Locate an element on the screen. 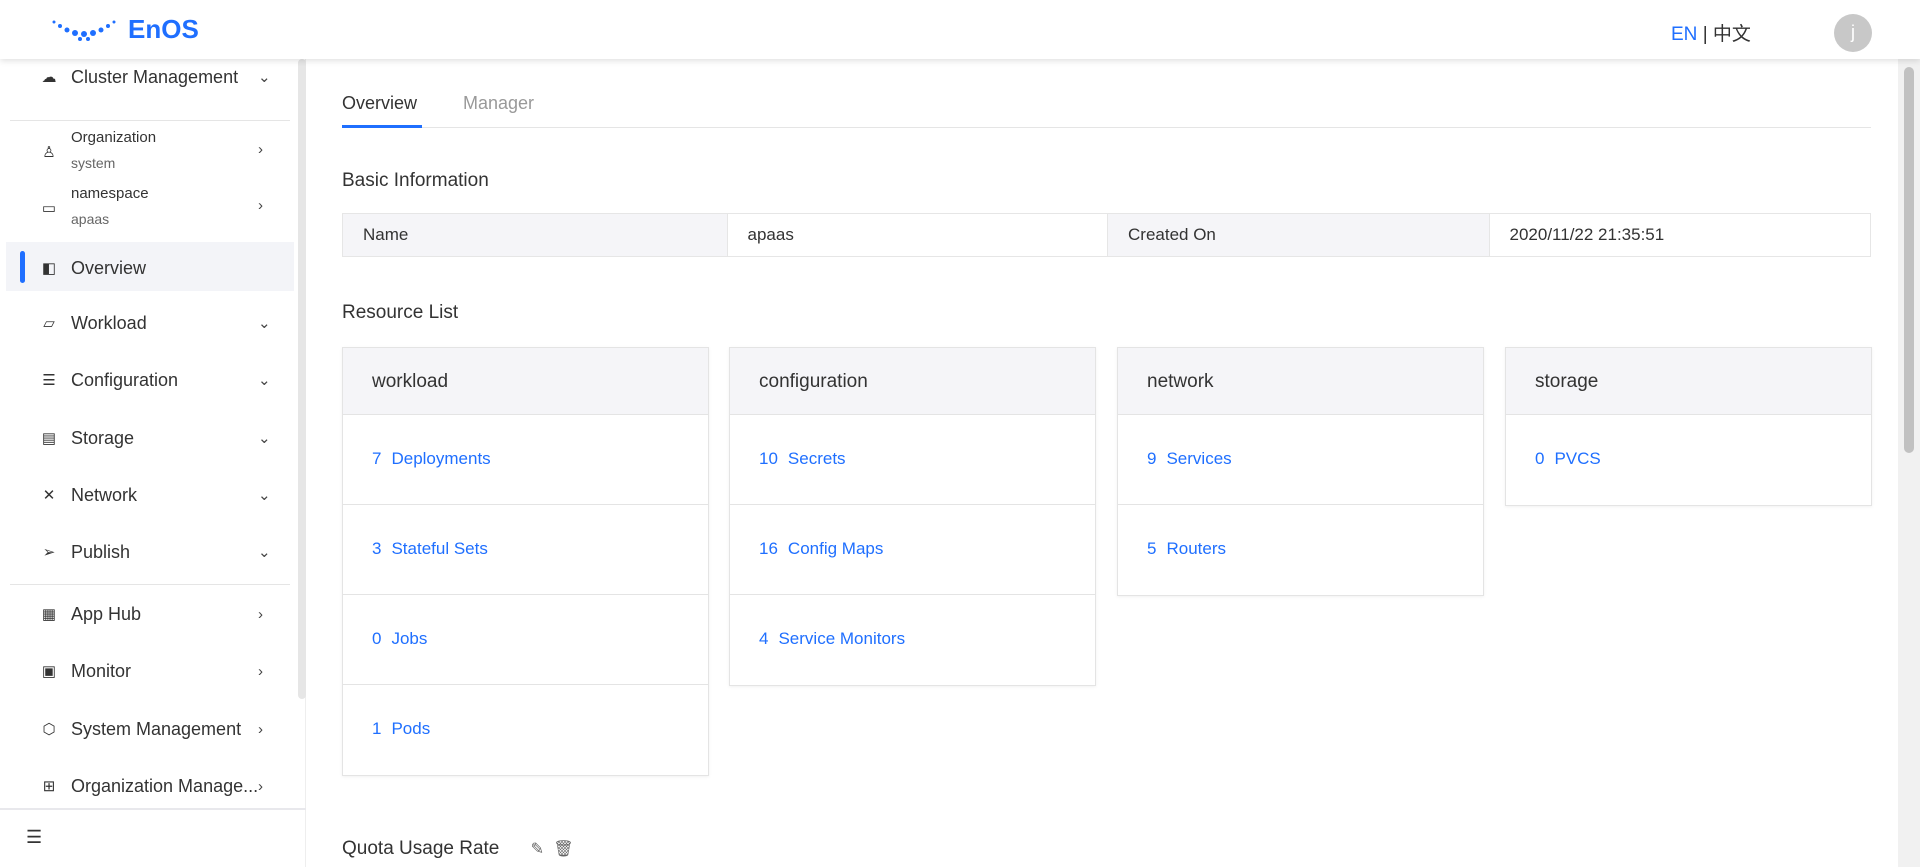  sidebar-item-storage: ▤ Storage ⌄ is located at coordinates (148, 438).